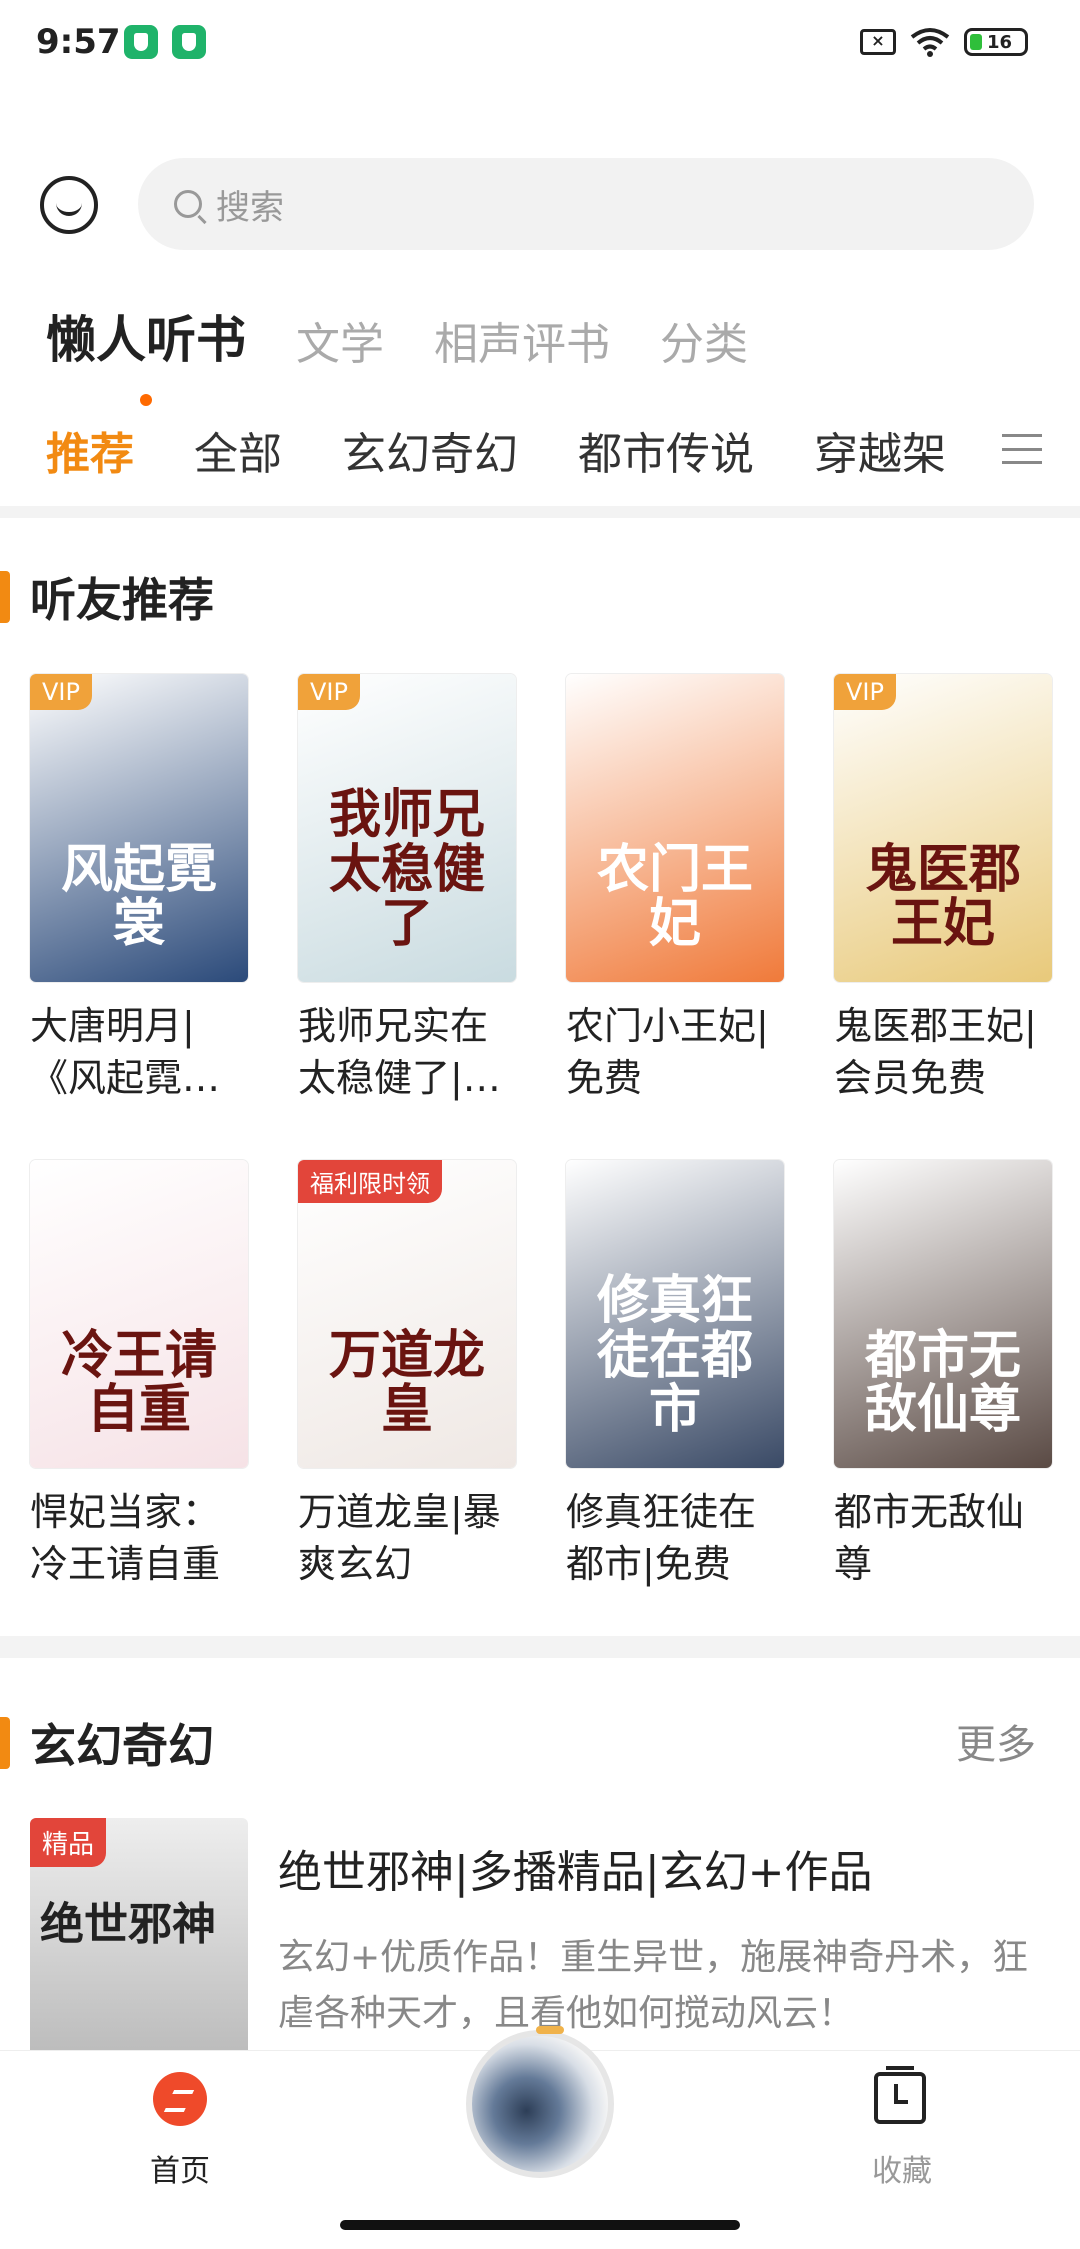 The image size is (1080, 2249). What do you see at coordinates (675, 828) in the screenshot?
I see `book-cover: 农门王妃` at bounding box center [675, 828].